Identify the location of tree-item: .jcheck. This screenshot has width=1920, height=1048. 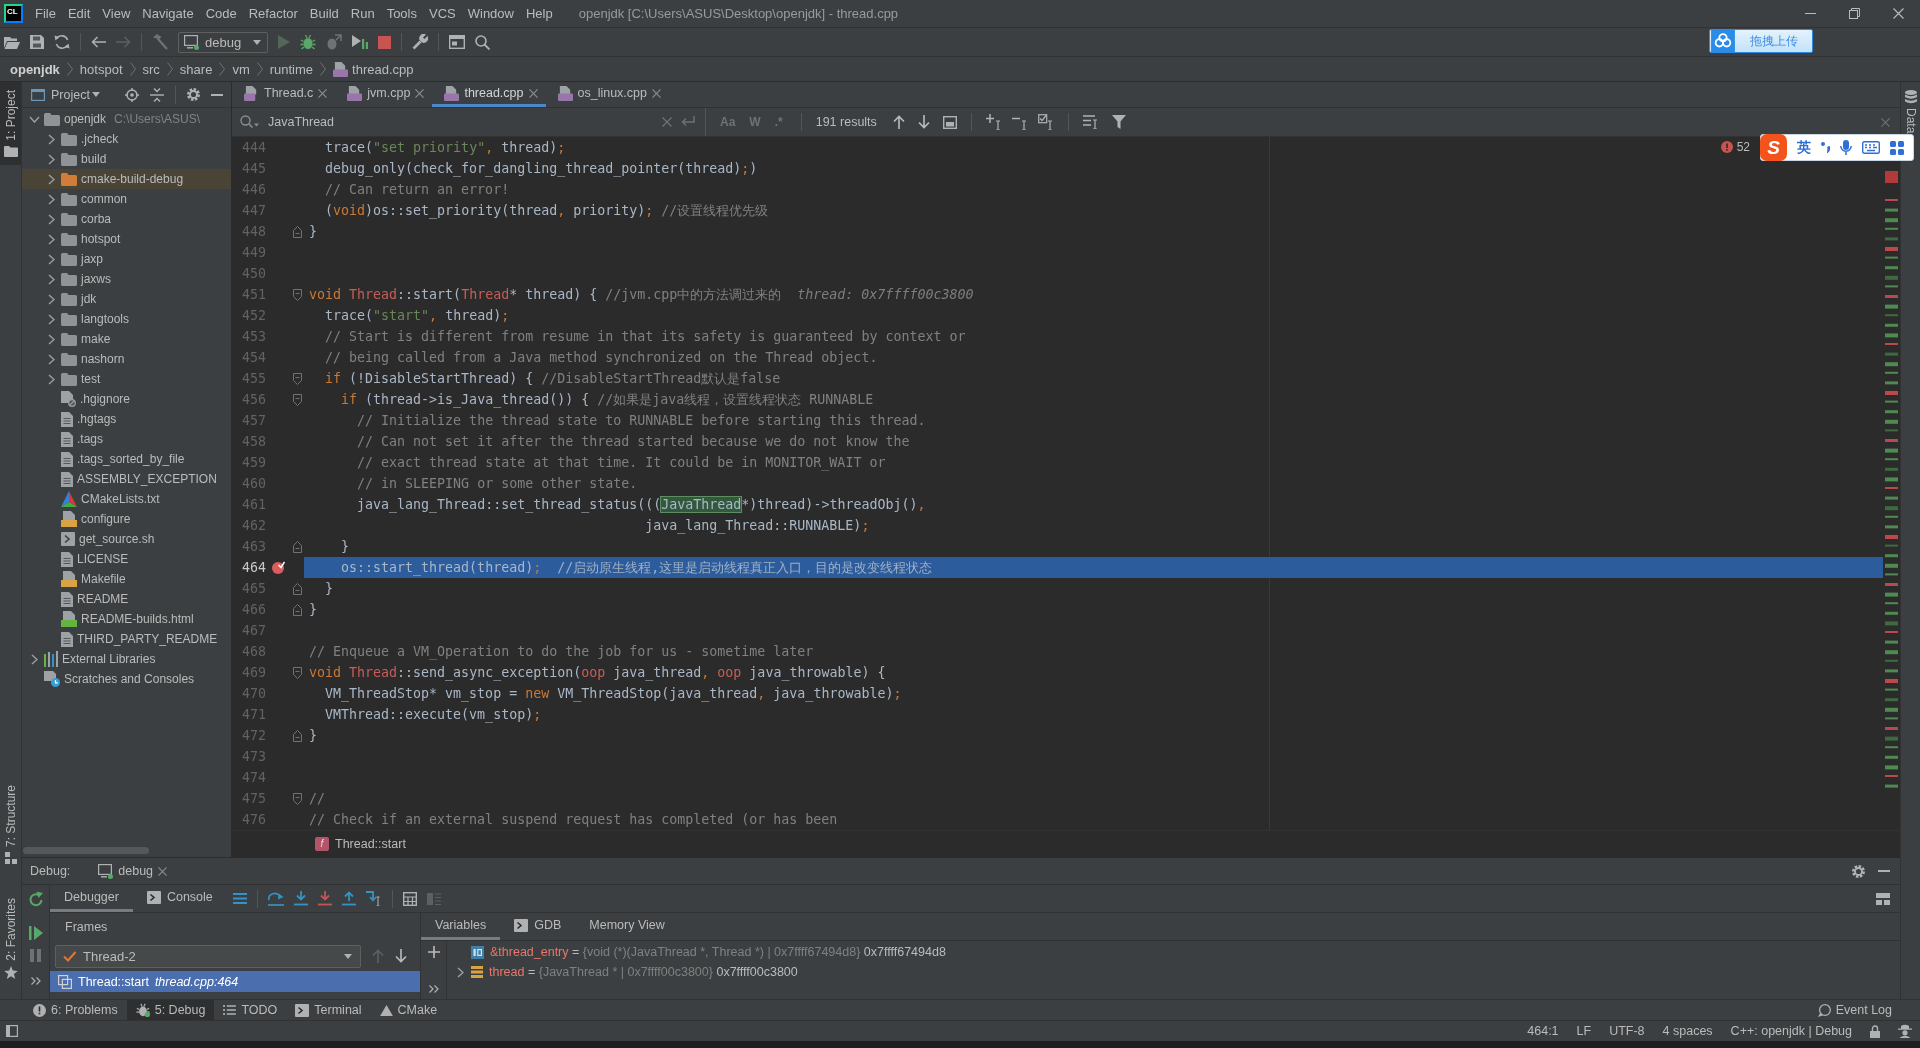
(126, 139).